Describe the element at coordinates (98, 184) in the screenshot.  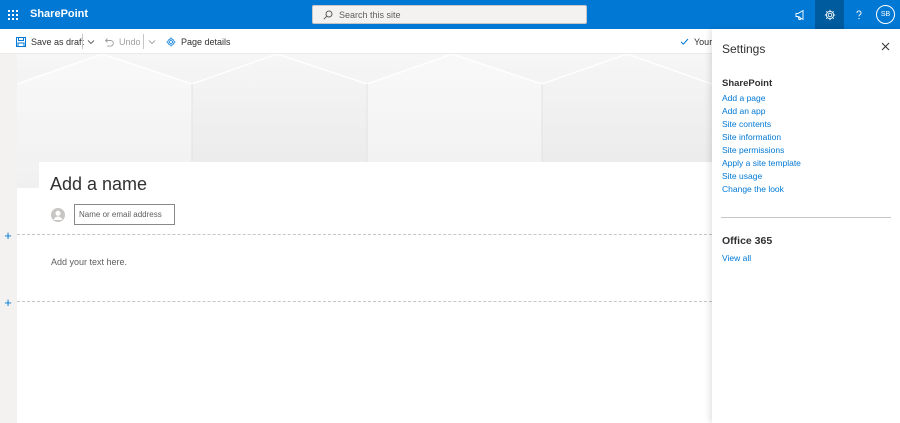
I see `page-title-input: Add a name` at that location.